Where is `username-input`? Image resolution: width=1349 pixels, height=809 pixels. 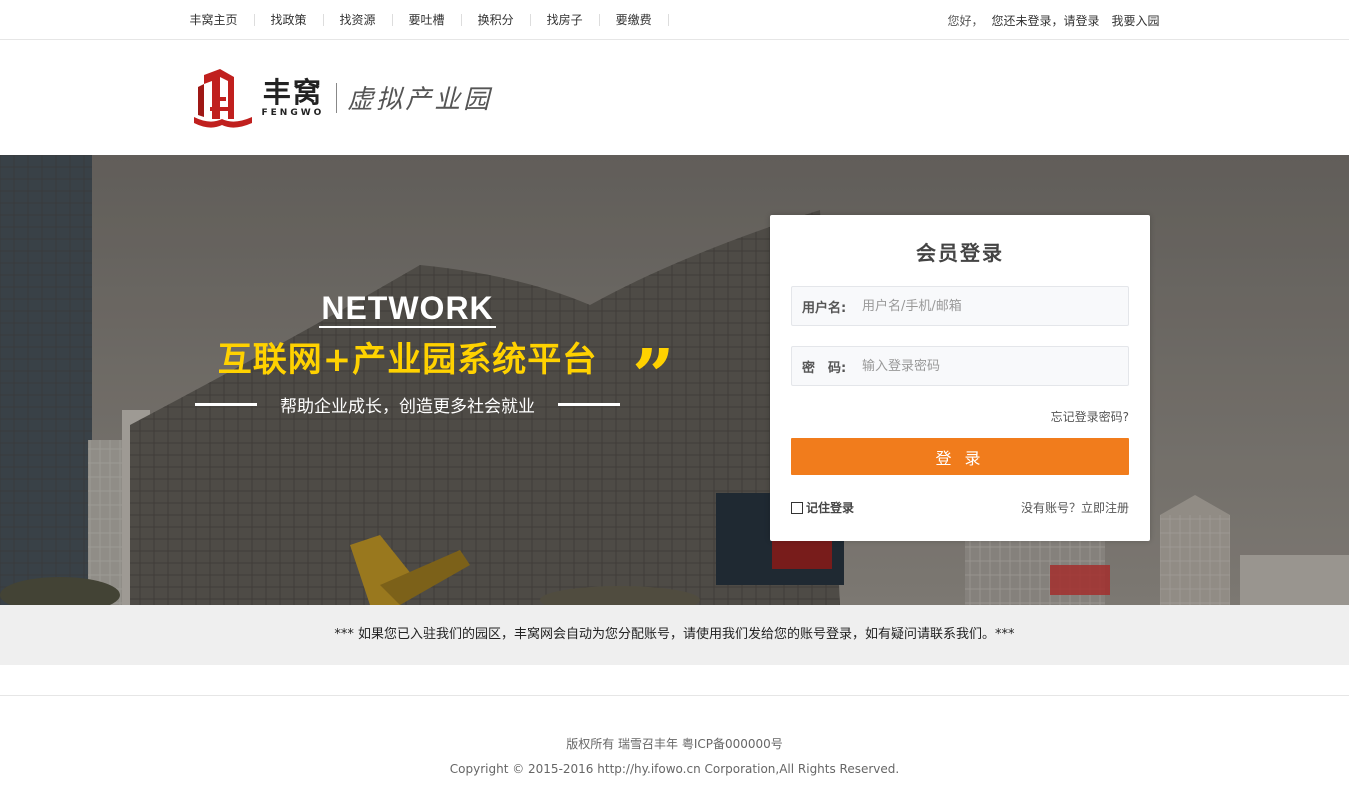
username-input is located at coordinates (995, 306).